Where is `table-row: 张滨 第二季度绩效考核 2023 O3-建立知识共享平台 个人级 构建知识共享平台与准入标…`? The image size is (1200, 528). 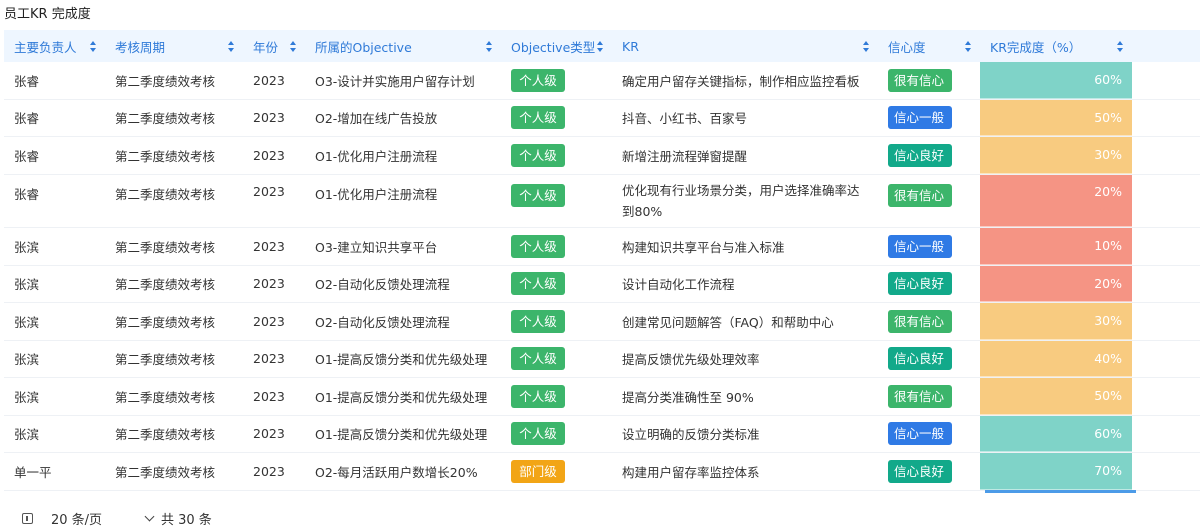
table-row: 张滨 第二季度绩效考核 2023 O3-建立知识共享平台 个人级 构建知识共享平台与准入标… is located at coordinates (602, 247).